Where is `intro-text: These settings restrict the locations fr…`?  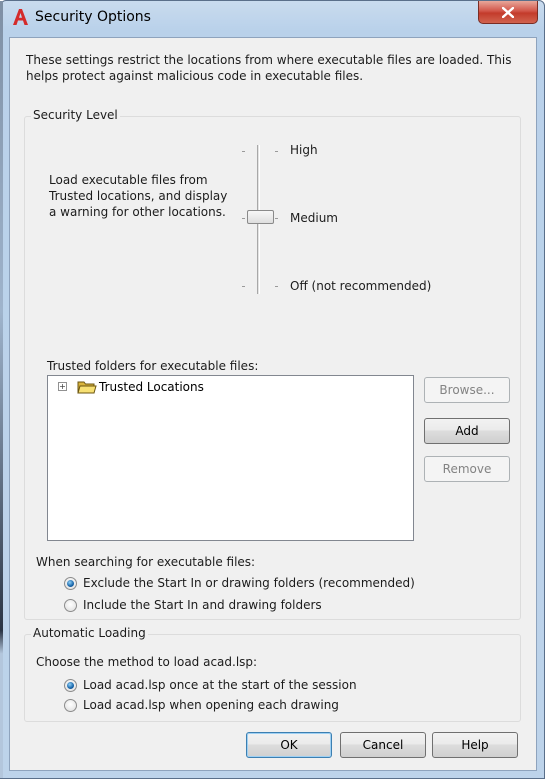 intro-text: These settings restrict the locations fr… is located at coordinates (269, 68).